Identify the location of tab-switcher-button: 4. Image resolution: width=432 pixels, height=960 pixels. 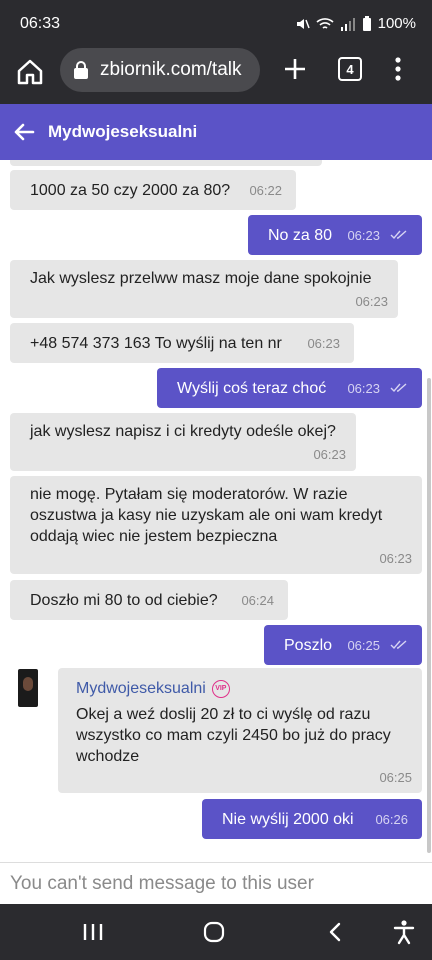
(350, 69).